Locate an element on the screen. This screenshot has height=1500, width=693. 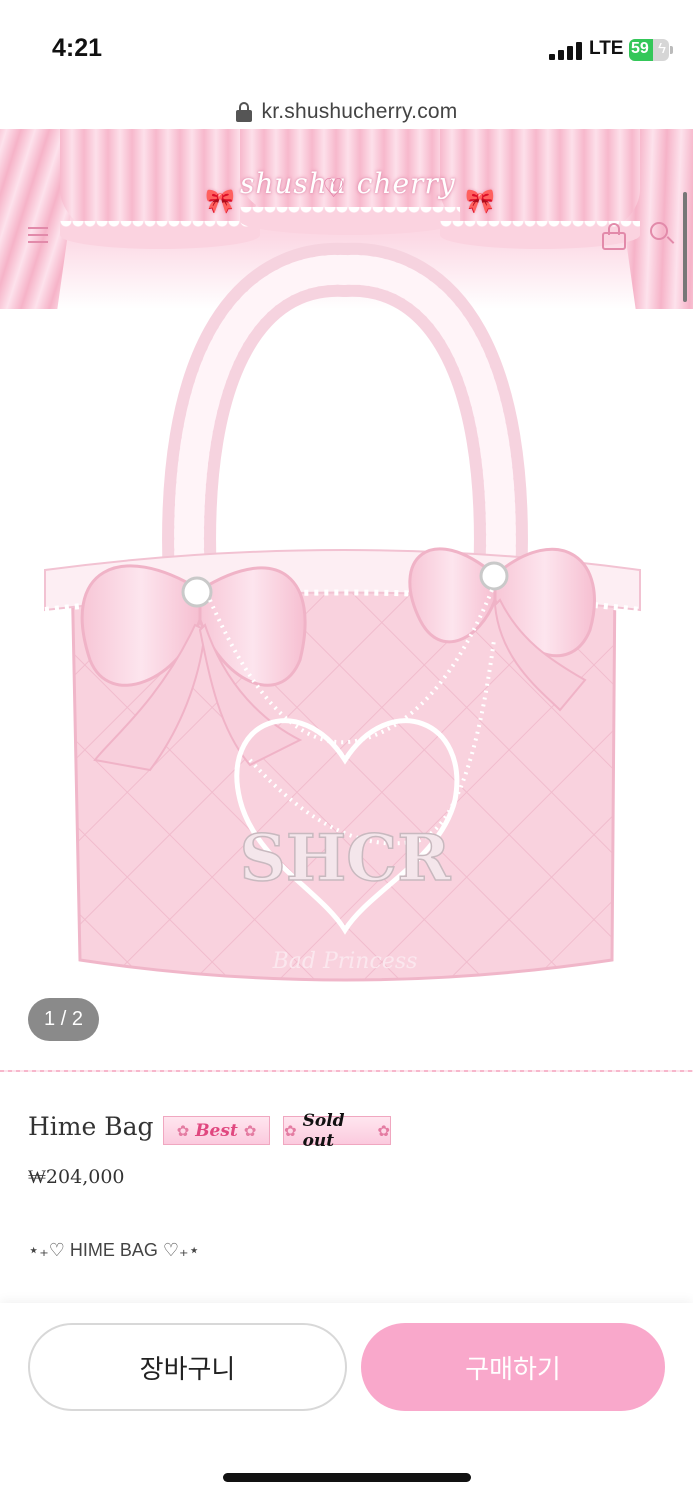
best-badge: ✿ Best ✿ is located at coordinates (216, 1130).